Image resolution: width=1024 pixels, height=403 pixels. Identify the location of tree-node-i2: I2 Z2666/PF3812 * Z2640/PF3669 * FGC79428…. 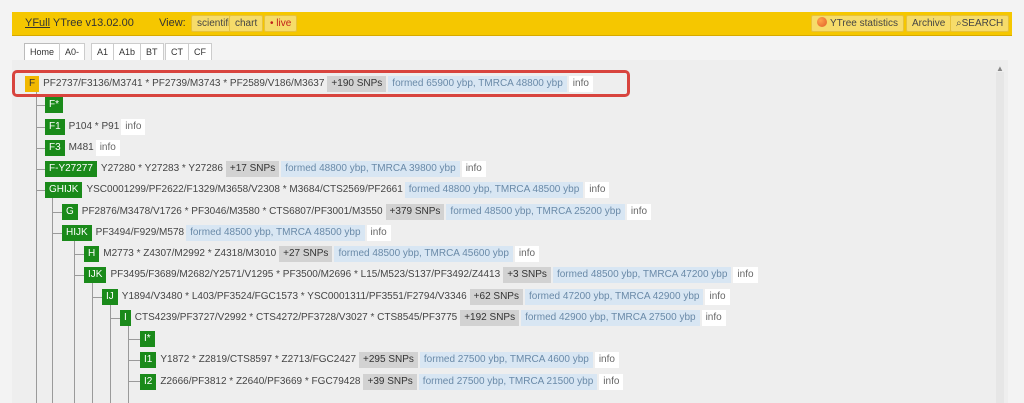
(382, 382).